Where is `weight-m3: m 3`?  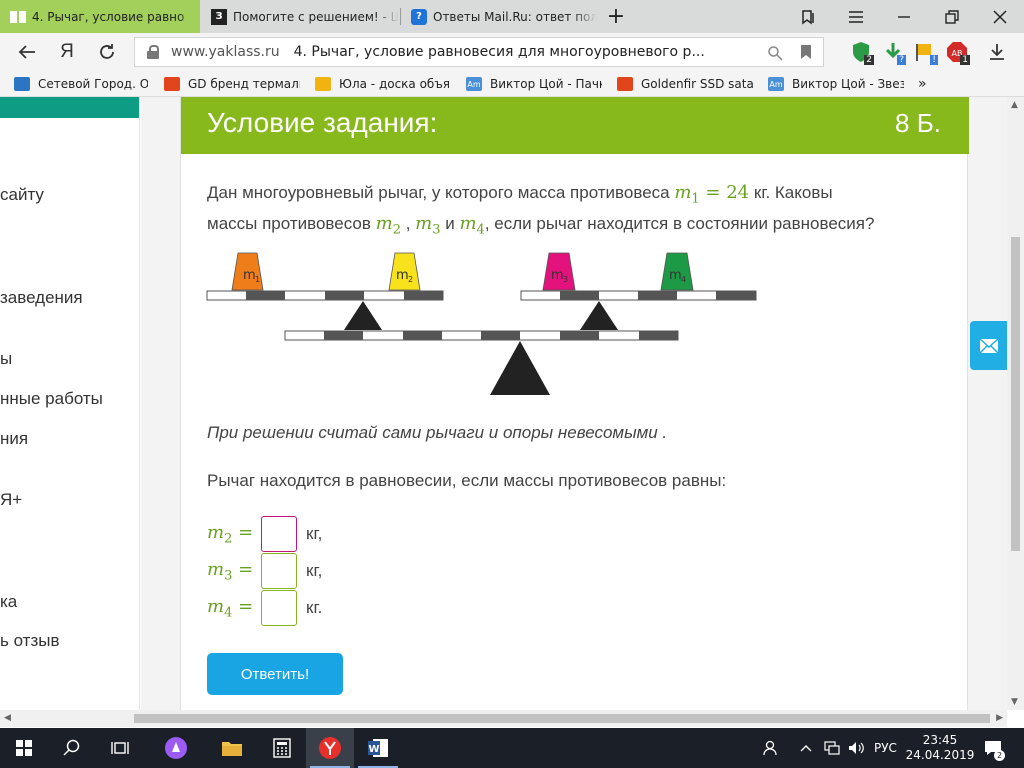 weight-m3: m 3 is located at coordinates (559, 271).